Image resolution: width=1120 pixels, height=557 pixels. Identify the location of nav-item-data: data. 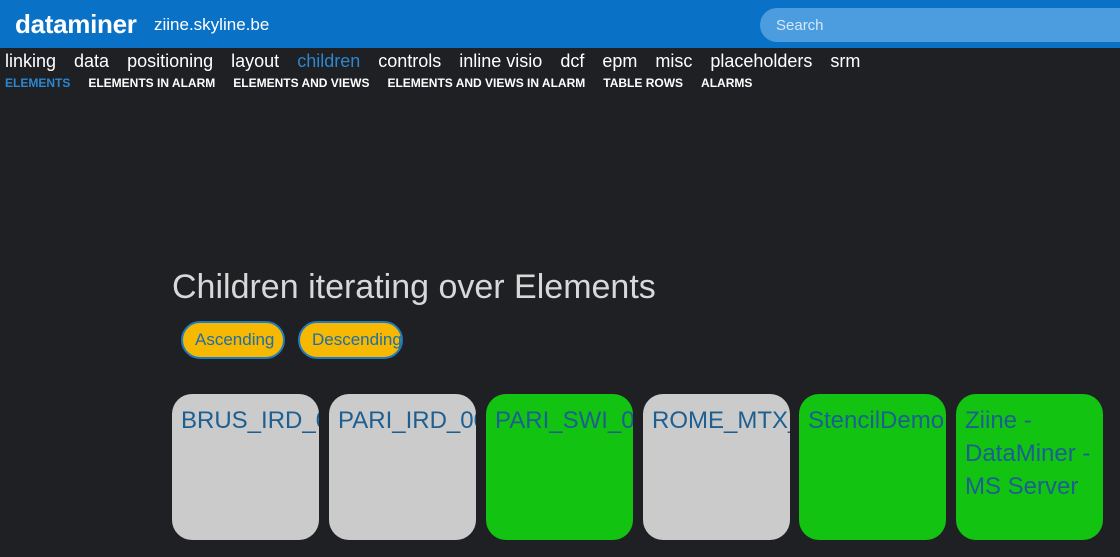
(91, 61).